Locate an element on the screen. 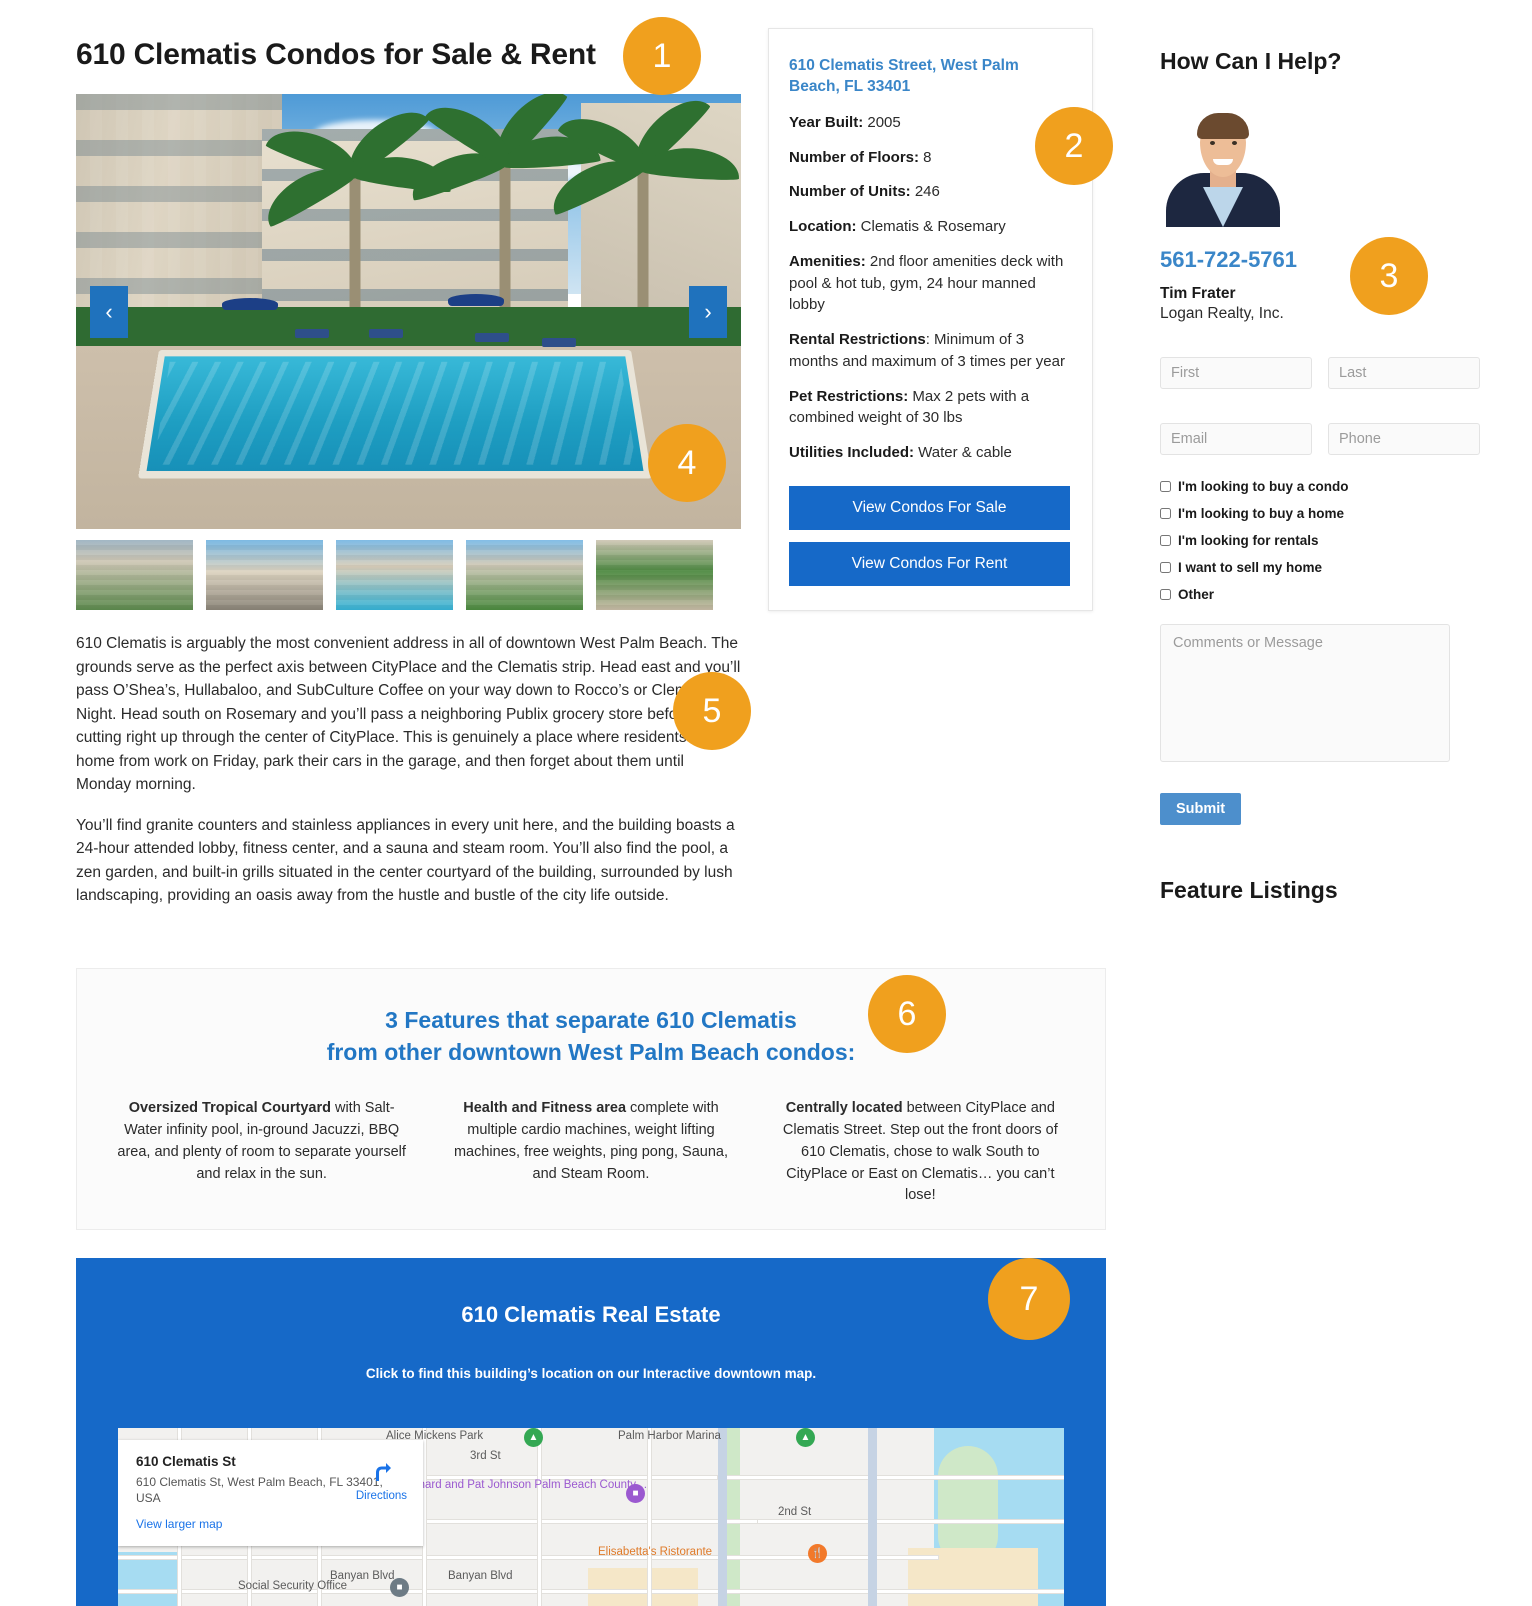 The image size is (1532, 1606). feature-title: Health and Fitness area is located at coordinates (545, 1108).